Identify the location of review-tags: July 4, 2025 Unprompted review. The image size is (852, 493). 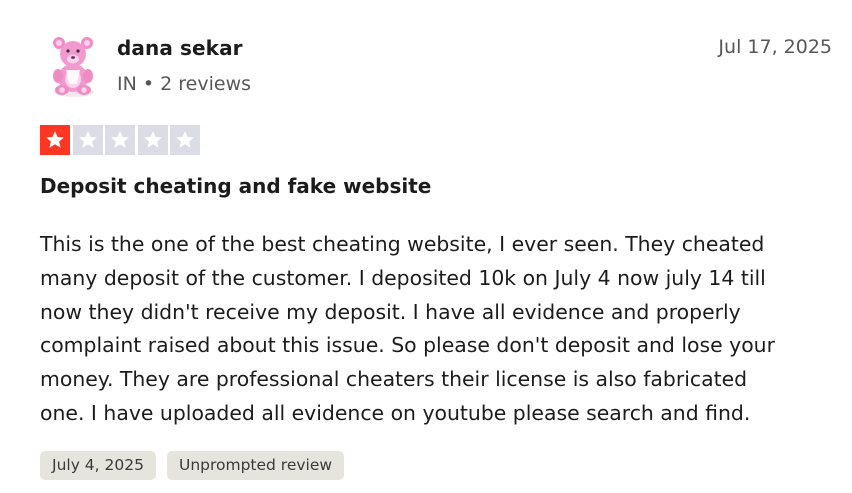
(192, 465).